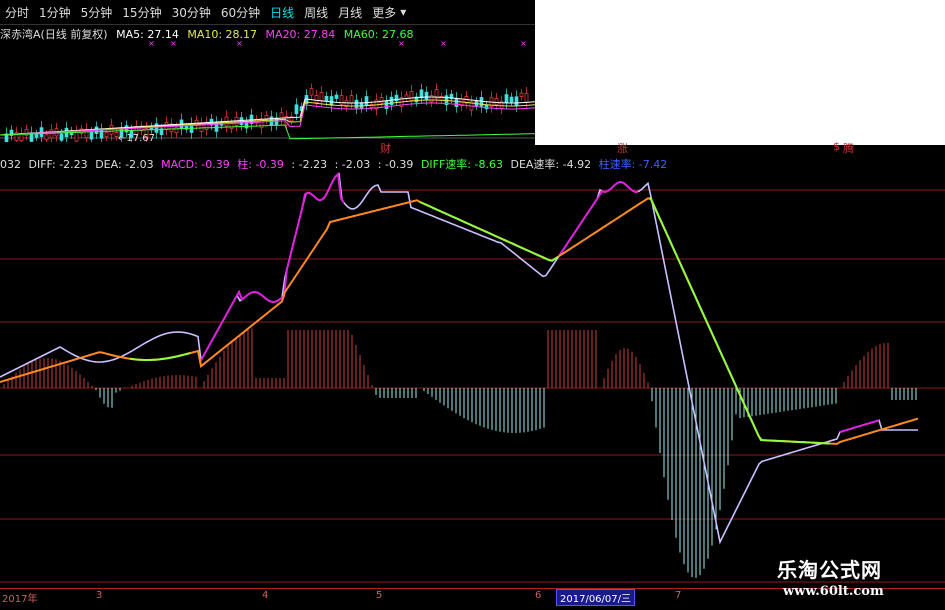 This screenshot has width=945, height=610. Describe the element at coordinates (240, 12) in the screenshot. I see `tab-5: 60分钟` at that location.